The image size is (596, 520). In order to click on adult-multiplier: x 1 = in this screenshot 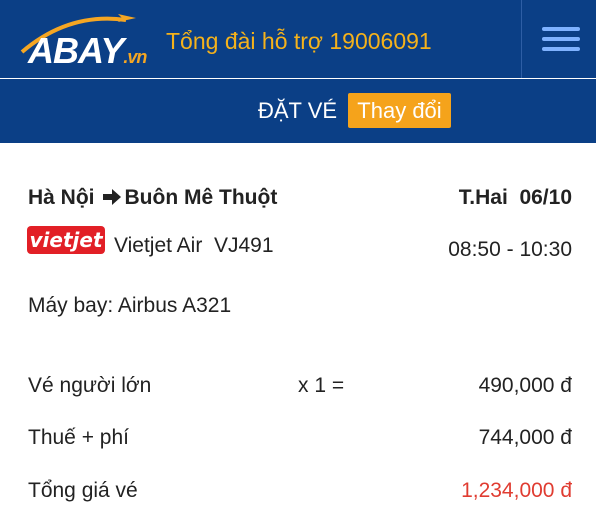, I will do `click(321, 385)`.